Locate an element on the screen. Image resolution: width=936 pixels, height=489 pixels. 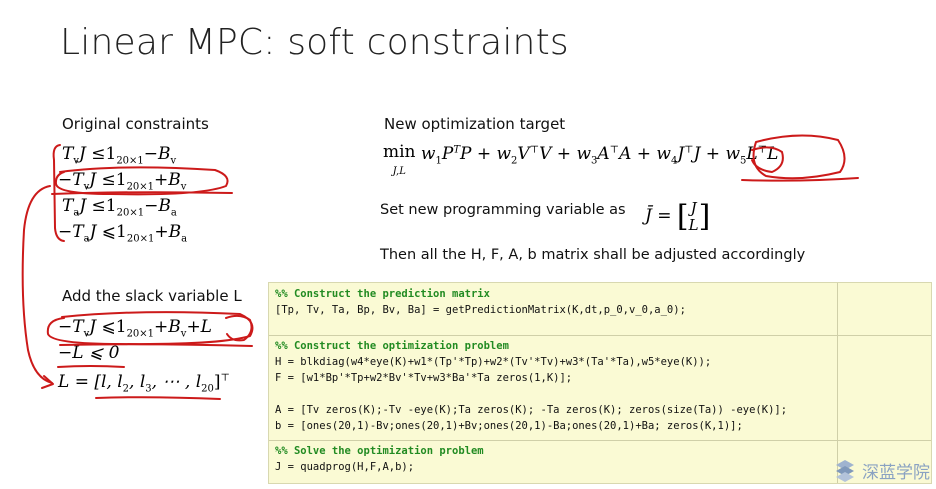
logo: 深蓝学院 is located at coordinates (881, 470).